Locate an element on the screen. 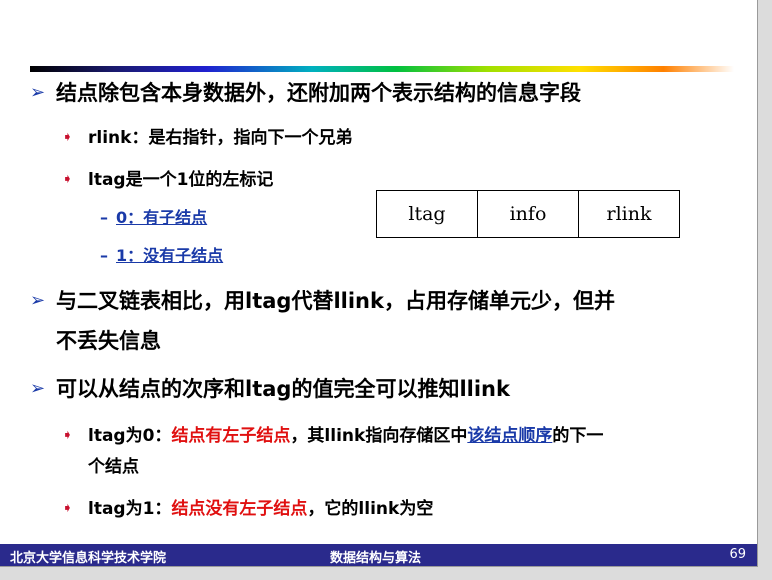 This screenshot has height=580, width=772. course-name: 数据结构与算法 is located at coordinates (376, 558).